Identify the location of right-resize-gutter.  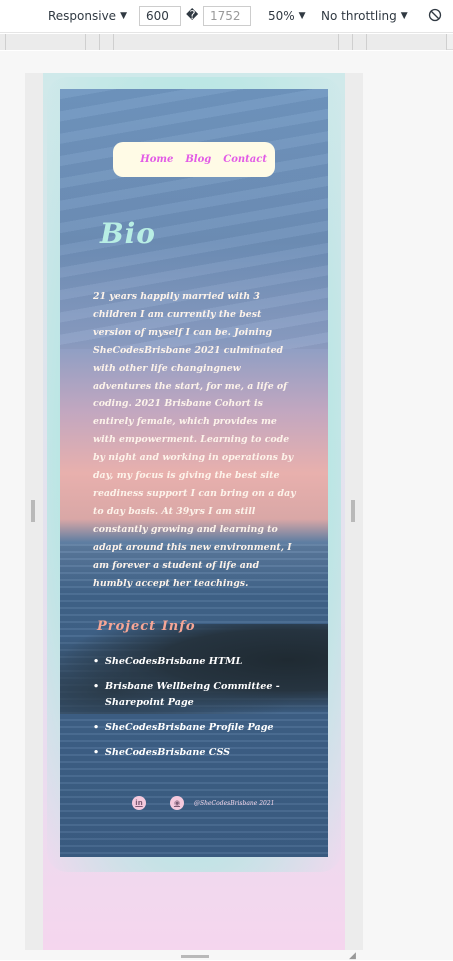
(354, 511).